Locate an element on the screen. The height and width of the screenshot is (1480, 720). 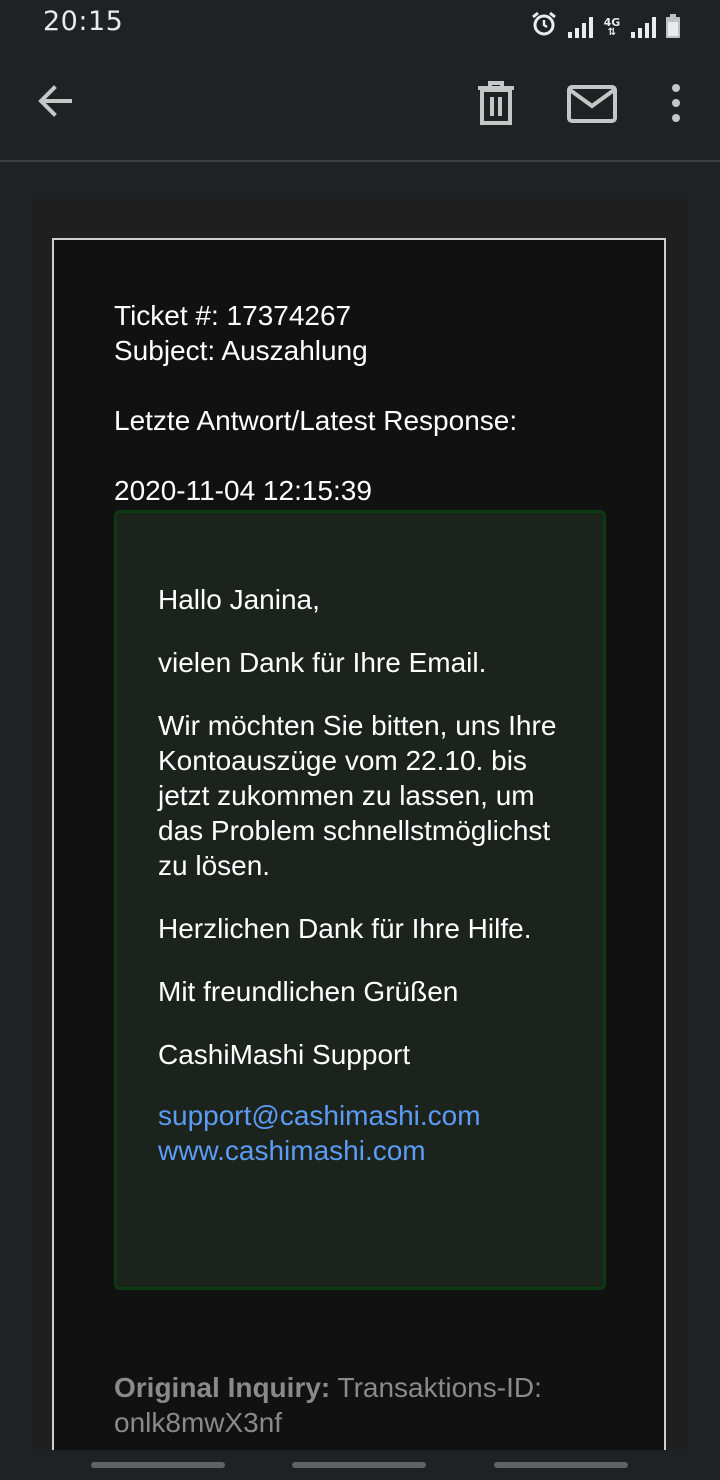
status-bar: 20:15 4G ⇅ is located at coordinates (360, 25).